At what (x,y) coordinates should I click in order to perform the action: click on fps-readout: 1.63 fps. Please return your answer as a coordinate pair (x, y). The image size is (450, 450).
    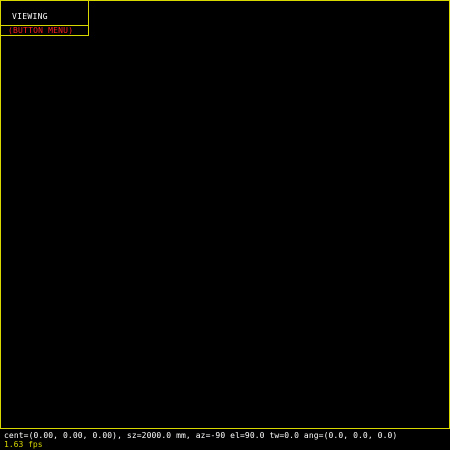
    Looking at the image, I should click on (23, 444).